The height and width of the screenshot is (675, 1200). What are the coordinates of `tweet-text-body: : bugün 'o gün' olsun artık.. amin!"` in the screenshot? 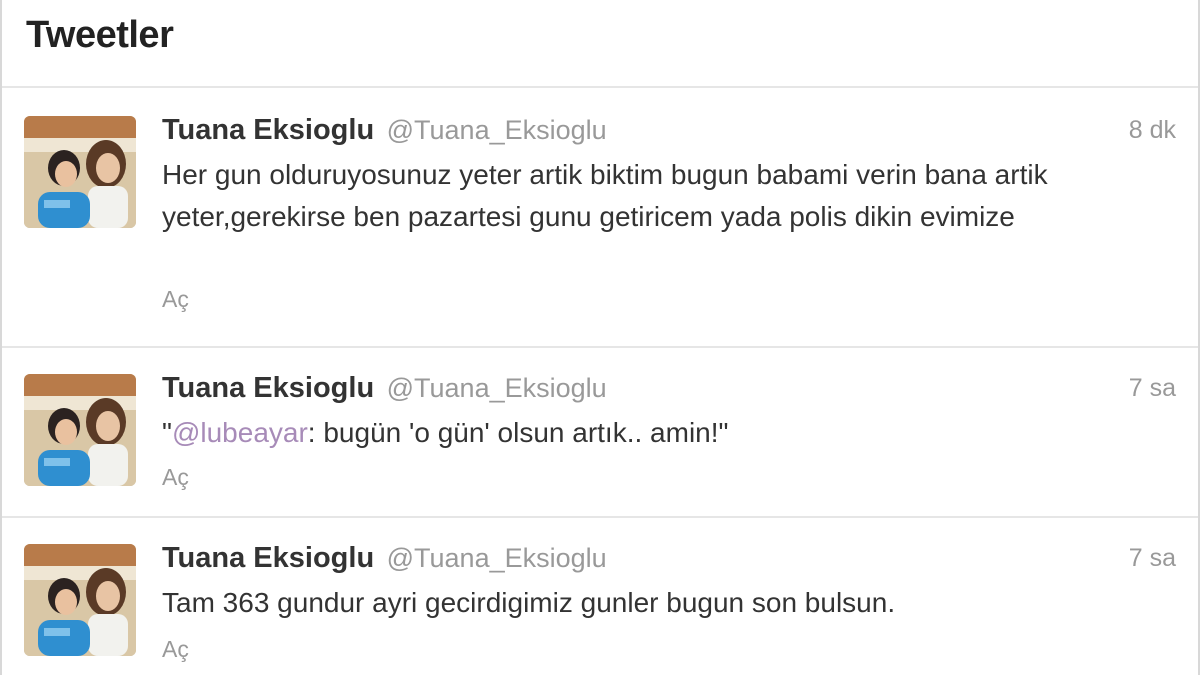 It's located at (518, 432).